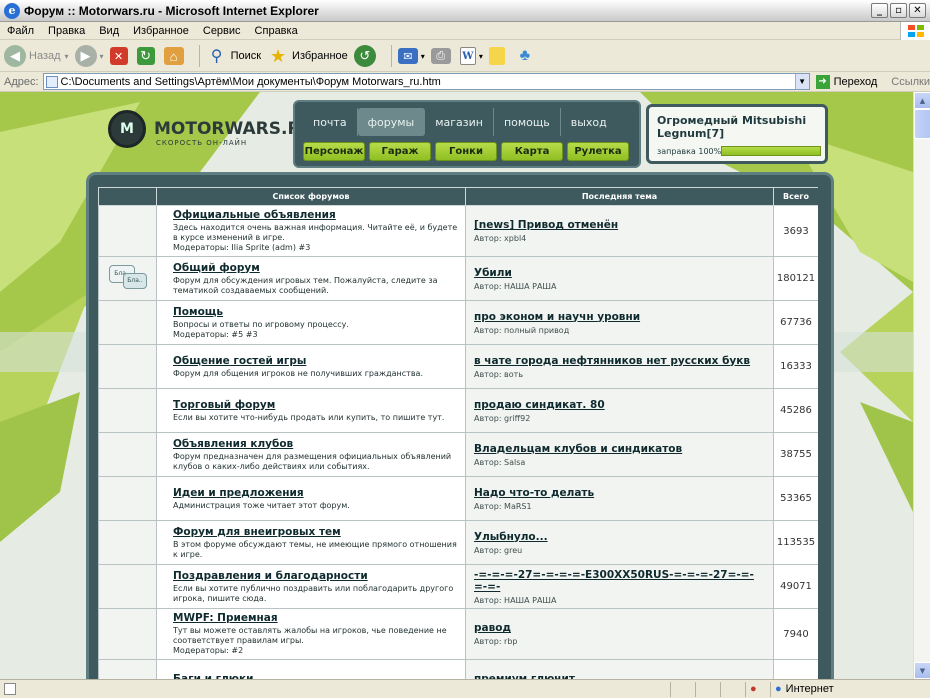  Describe the element at coordinates (127, 129) in the screenshot. I see `motorwars-logo-icon: M` at that location.